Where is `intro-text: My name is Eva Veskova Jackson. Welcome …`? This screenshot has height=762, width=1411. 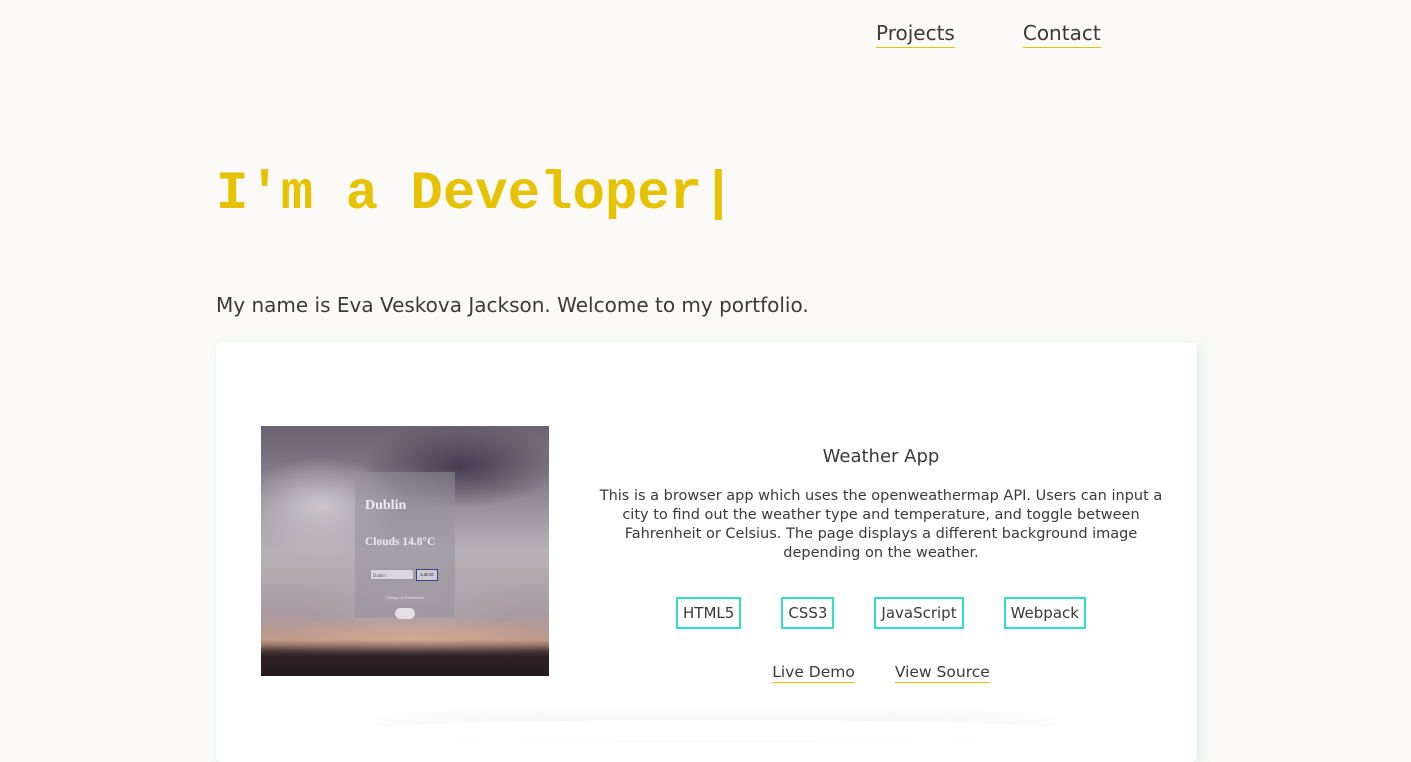
intro-text: My name is Eva Veskova Jackson. Welcome … is located at coordinates (512, 305).